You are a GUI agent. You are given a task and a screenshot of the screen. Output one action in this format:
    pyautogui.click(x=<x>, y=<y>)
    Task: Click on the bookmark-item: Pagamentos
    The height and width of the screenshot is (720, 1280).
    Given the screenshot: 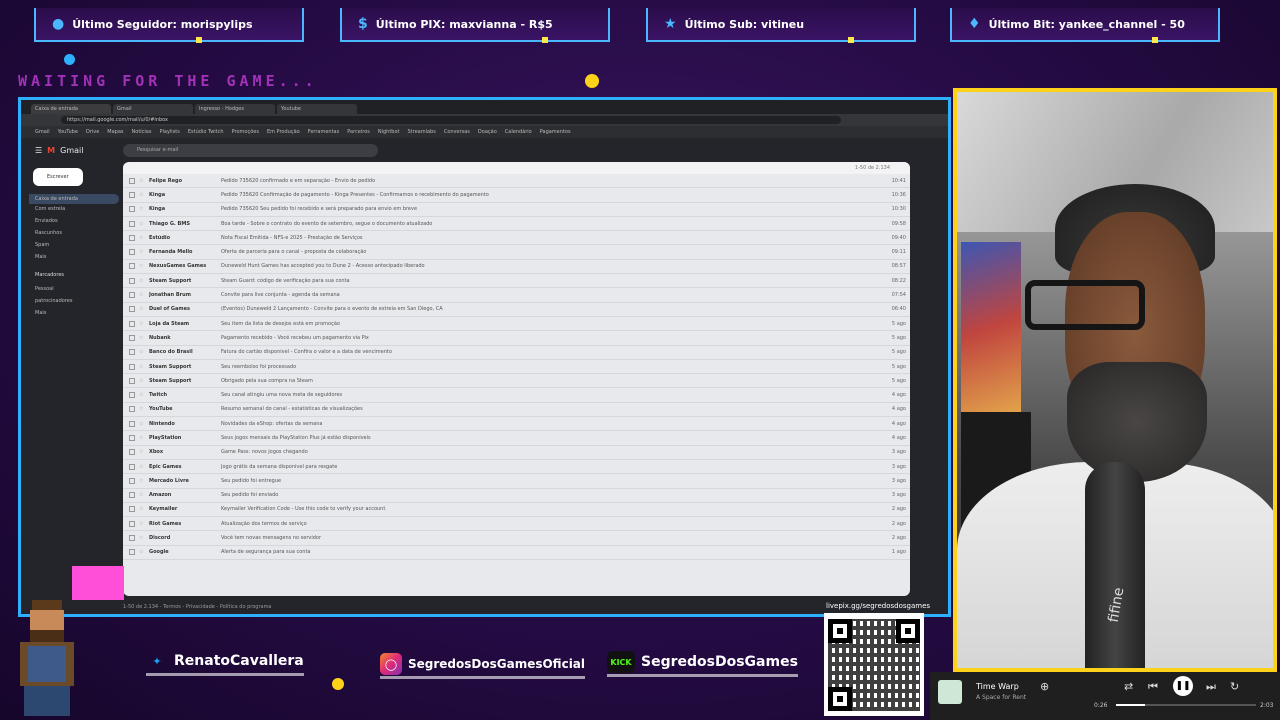 What is the action you would take?
    pyautogui.click(x=555, y=132)
    